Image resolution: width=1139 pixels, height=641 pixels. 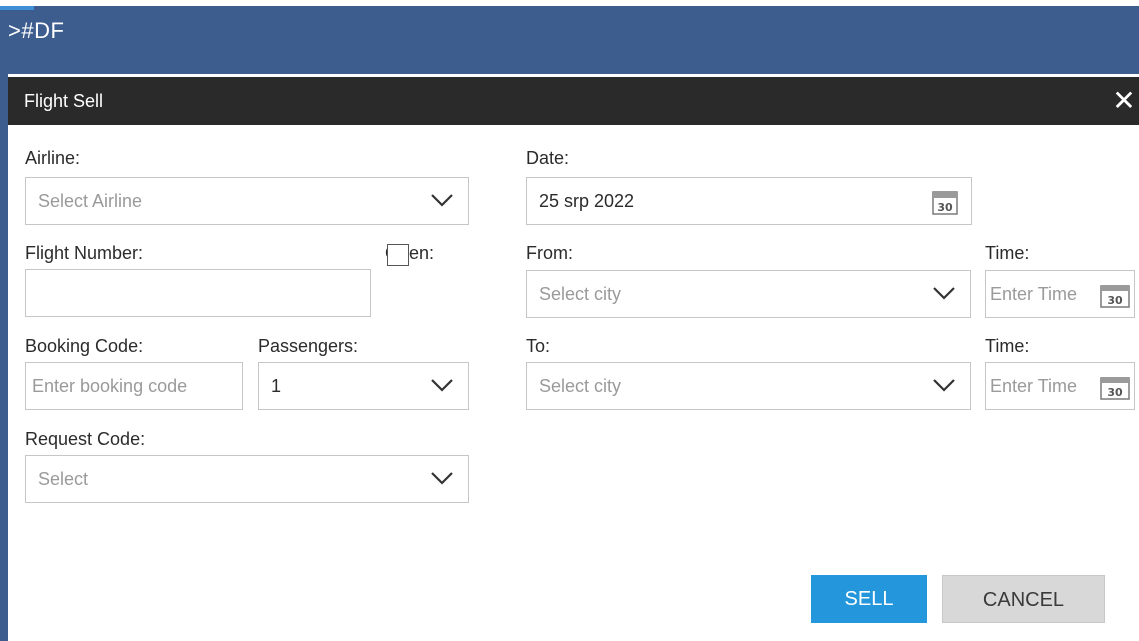 I want to click on passengers-value: 1, so click(x=276, y=386).